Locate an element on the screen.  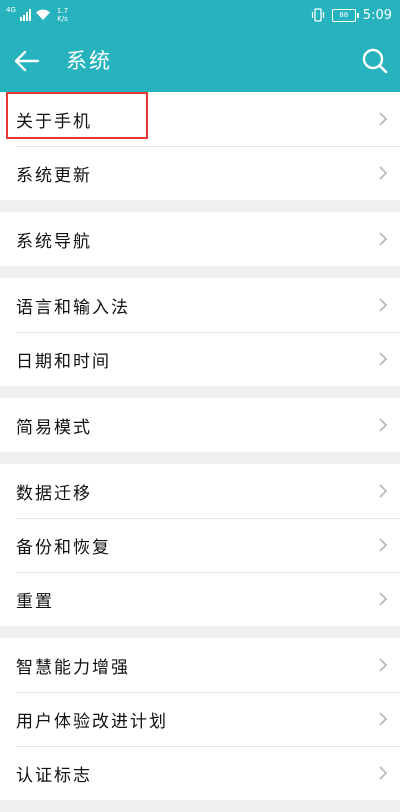
list-item-simple-mode: 简易模式 is located at coordinates (200, 425).